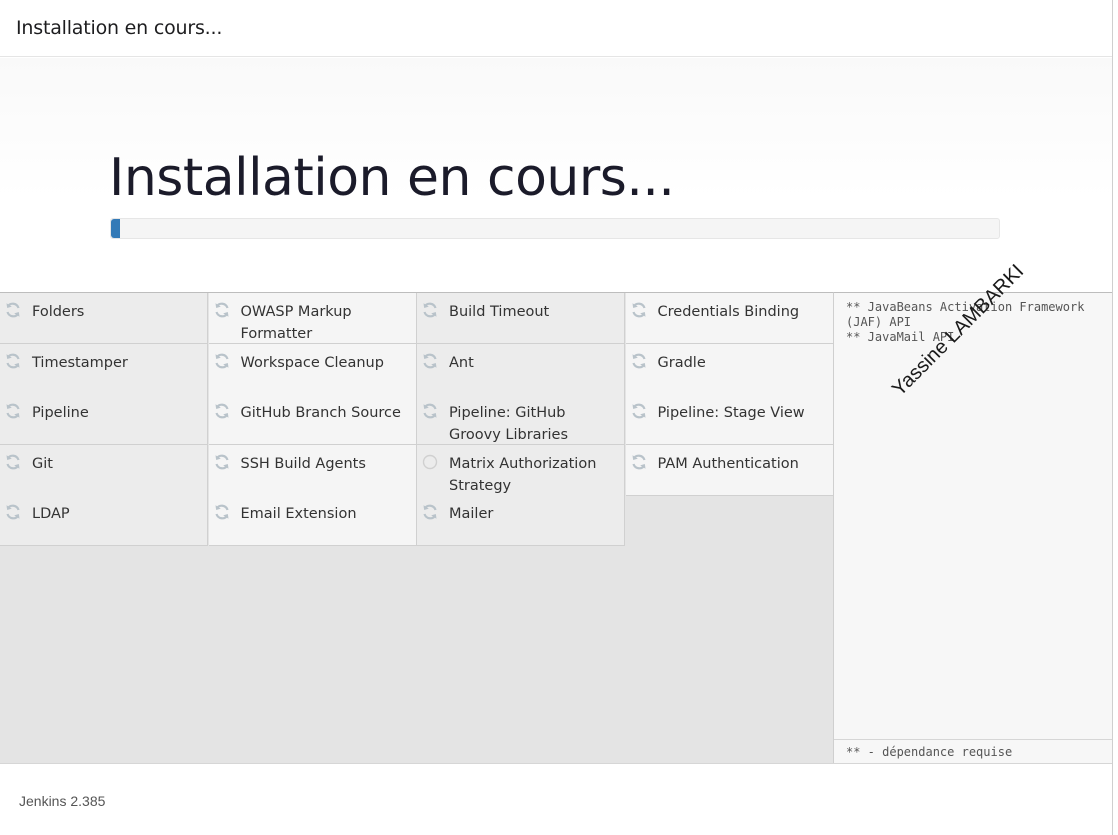  I want to click on plugin-item: Ant, so click(521, 369).